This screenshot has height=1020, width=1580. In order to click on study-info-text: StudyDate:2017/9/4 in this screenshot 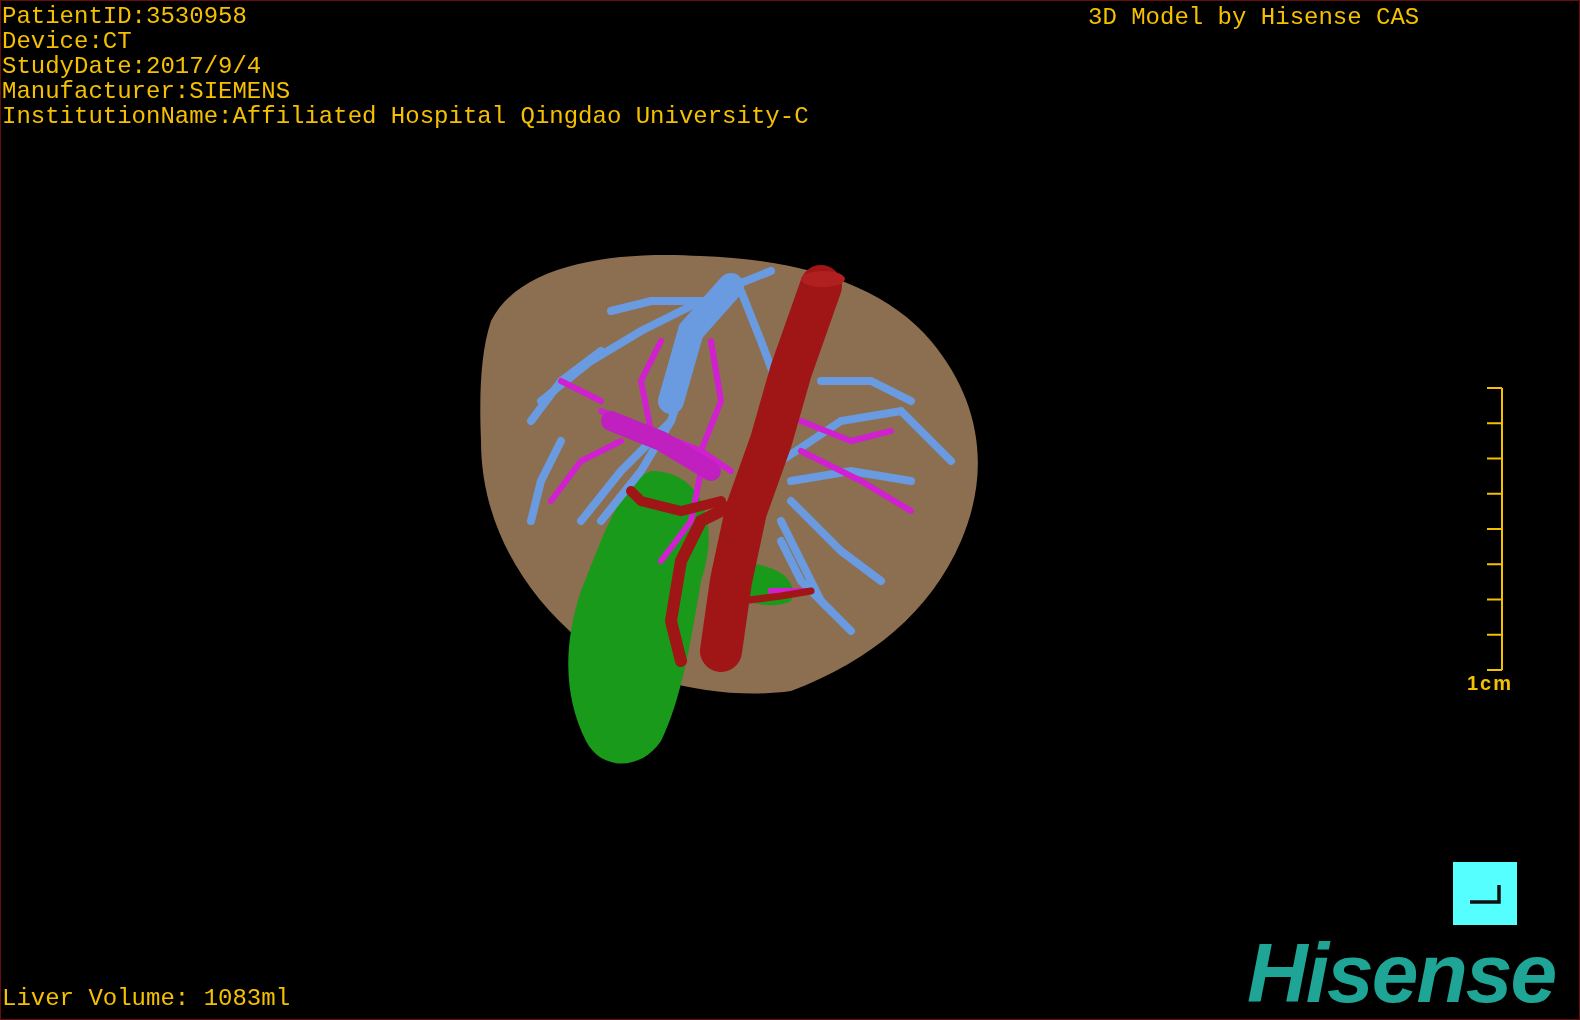, I will do `click(132, 66)`.